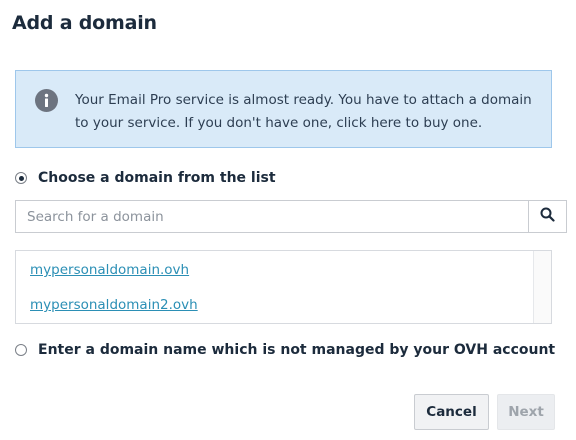  I want to click on domain-search, so click(291, 216).